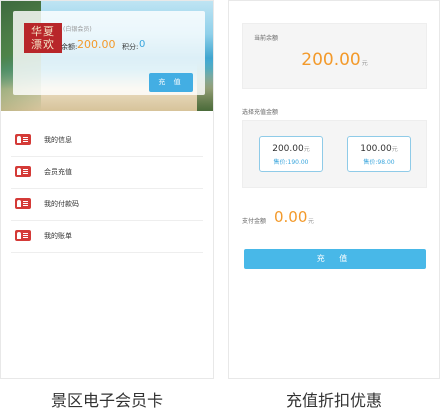 This screenshot has width=442, height=419. Describe the element at coordinates (254, 221) in the screenshot. I see `pay-amount-label: 支付金额` at that location.